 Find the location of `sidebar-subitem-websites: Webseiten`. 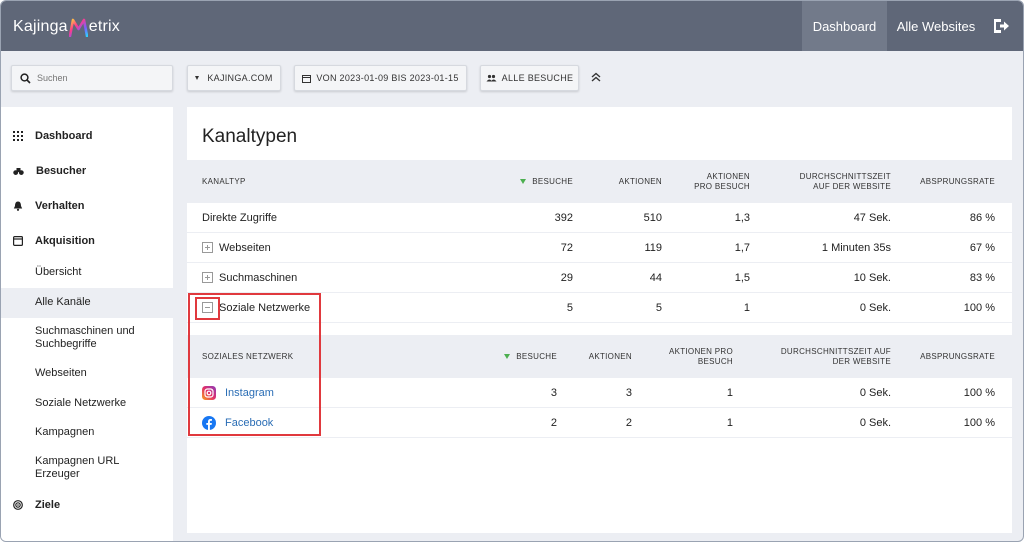

sidebar-subitem-websites: Webseiten is located at coordinates (87, 373).